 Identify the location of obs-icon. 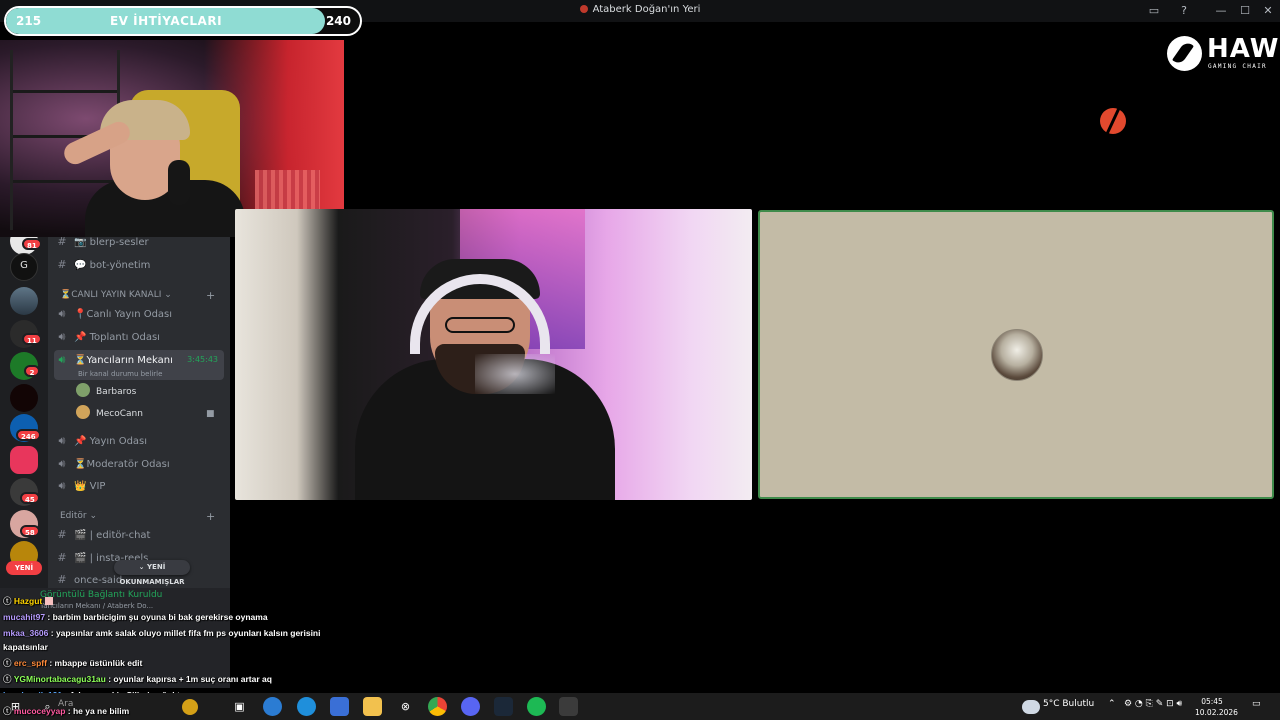
(568, 706).